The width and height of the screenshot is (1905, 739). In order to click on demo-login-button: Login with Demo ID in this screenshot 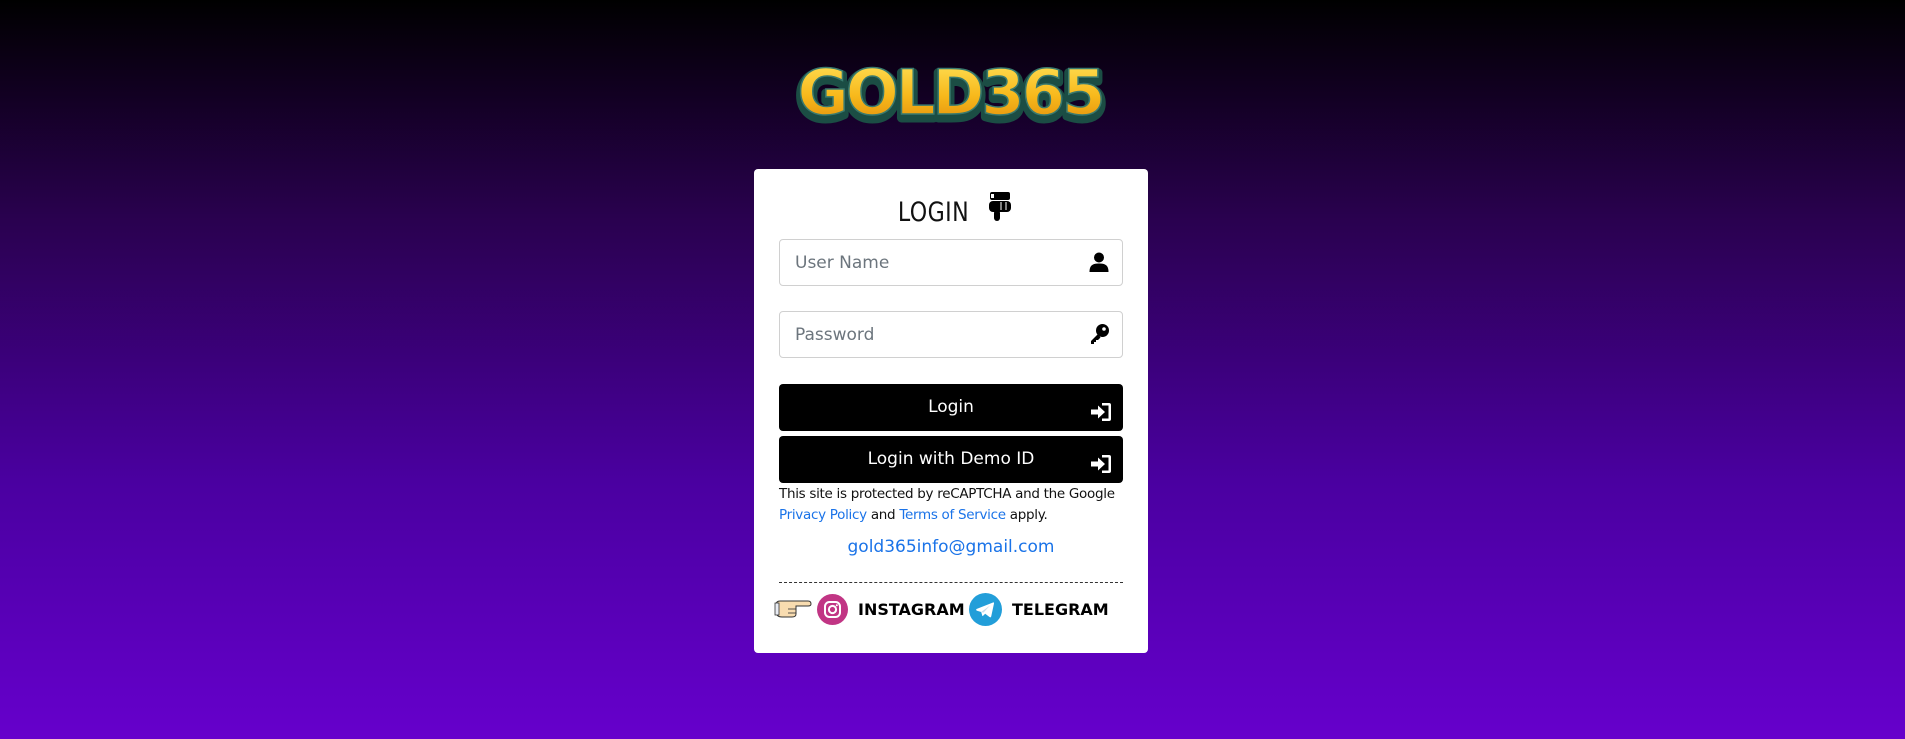, I will do `click(951, 459)`.